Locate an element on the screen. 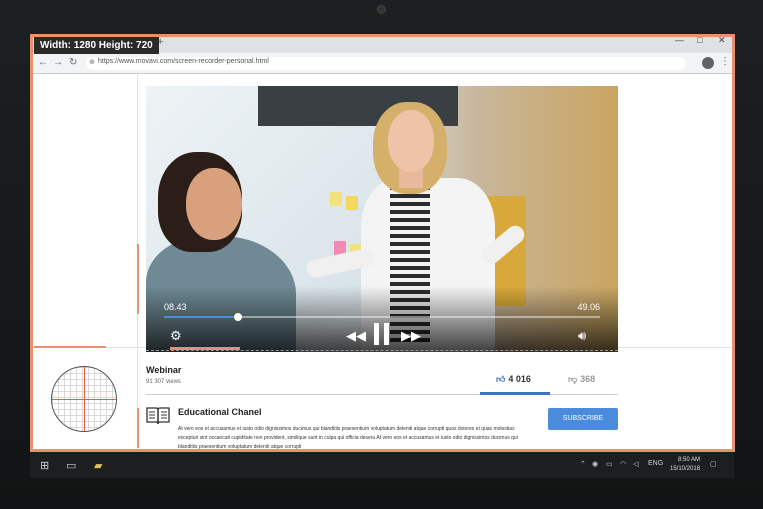 This screenshot has height=509, width=763. tray-icon: ◉ is located at coordinates (595, 464).